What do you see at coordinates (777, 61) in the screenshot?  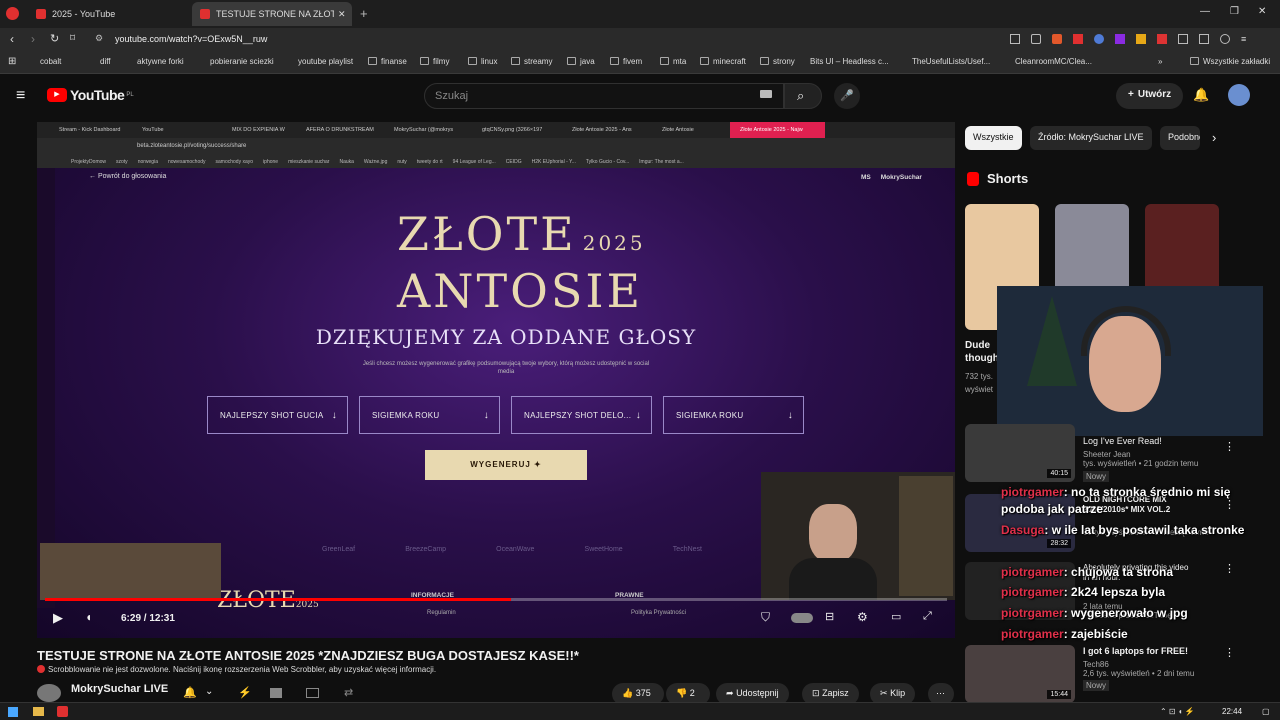 I see `bookmark-folder: strony` at bounding box center [777, 61].